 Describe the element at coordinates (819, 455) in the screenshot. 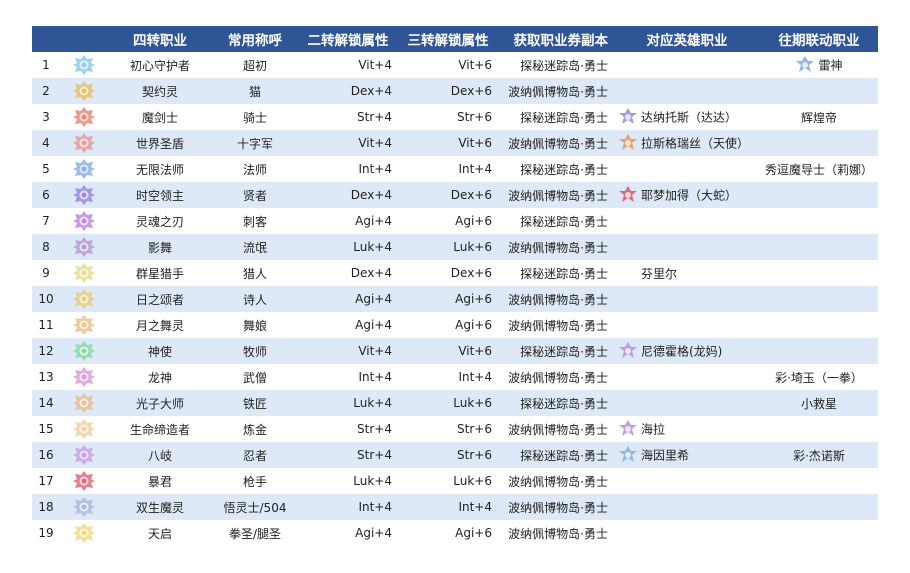

I see `collab-job-name: 彩·杰诺斯` at that location.